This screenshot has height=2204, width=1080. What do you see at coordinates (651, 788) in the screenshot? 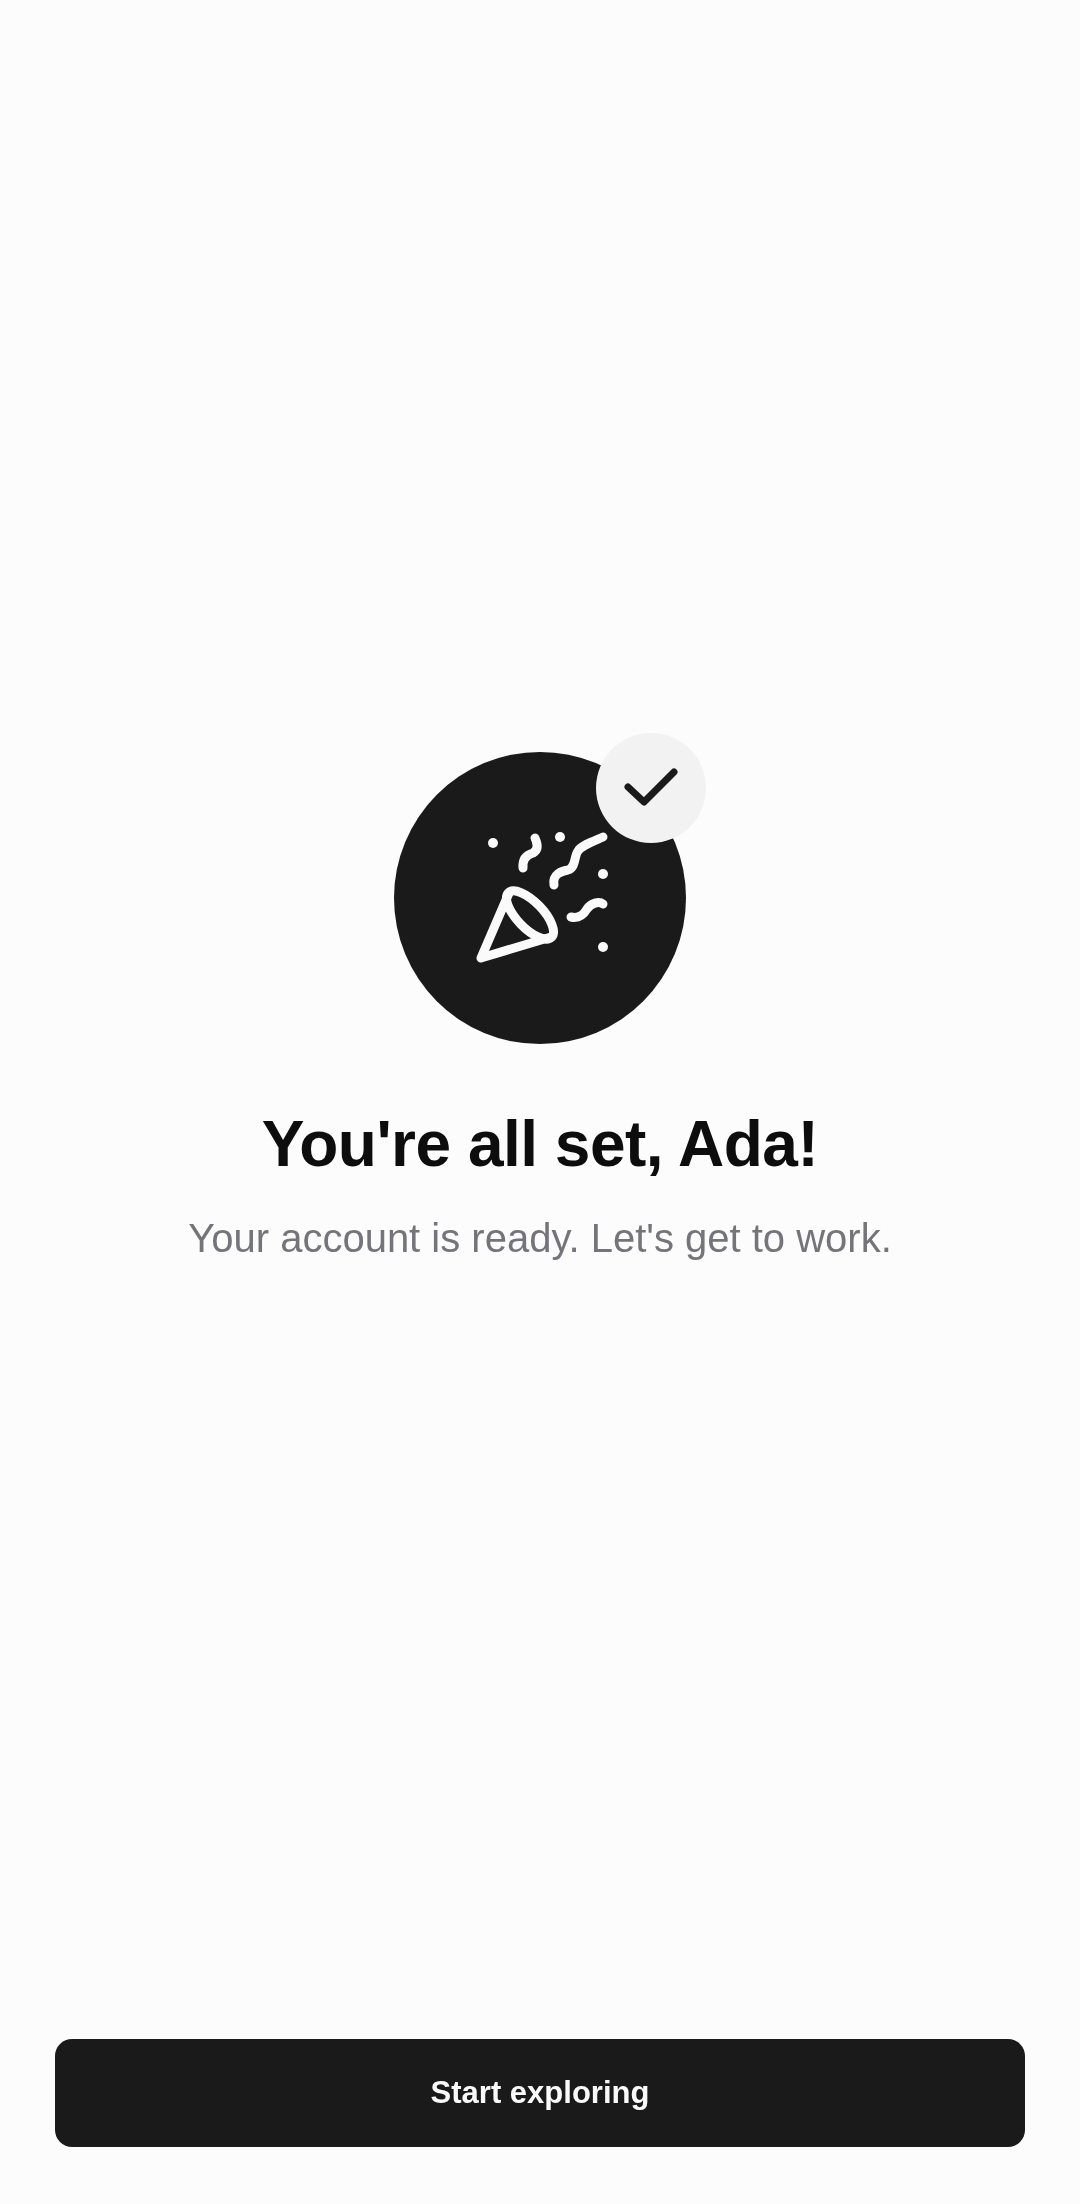
I see `checkmark-icon` at bounding box center [651, 788].